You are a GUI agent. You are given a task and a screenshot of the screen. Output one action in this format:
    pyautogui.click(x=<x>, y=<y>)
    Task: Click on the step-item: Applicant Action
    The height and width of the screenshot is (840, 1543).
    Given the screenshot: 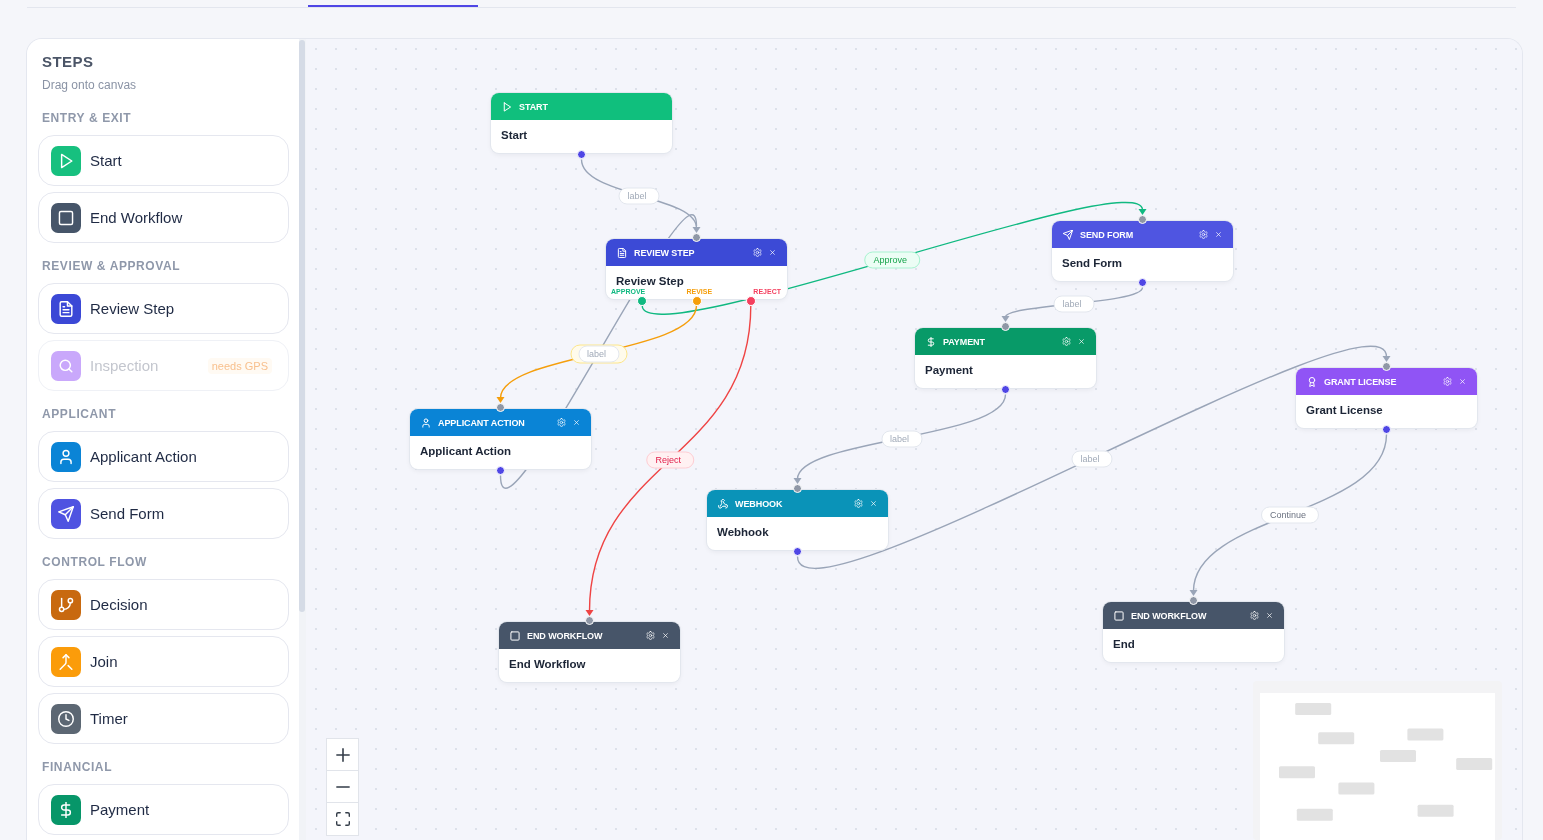 What is the action you would take?
    pyautogui.click(x=163, y=456)
    